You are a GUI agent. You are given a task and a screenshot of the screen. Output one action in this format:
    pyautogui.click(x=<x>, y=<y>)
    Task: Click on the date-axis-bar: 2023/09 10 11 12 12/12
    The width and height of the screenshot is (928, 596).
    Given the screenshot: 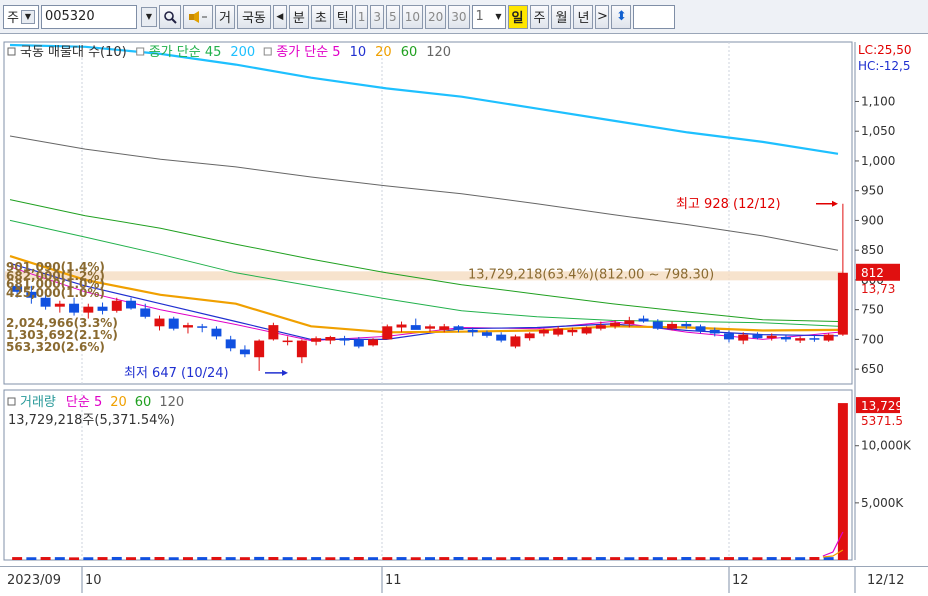 What is the action you would take?
    pyautogui.click(x=464, y=579)
    